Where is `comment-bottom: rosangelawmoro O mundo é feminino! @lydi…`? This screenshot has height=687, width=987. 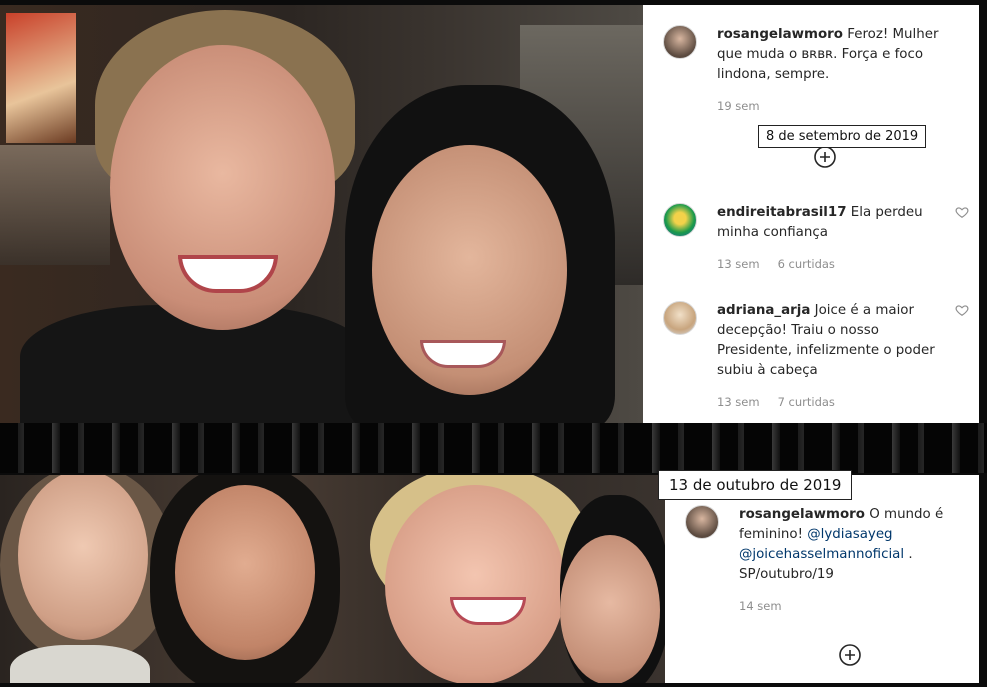
comment-bottom: rosangelawmoro O mundo é feminino! @lydi… is located at coordinates (827, 559).